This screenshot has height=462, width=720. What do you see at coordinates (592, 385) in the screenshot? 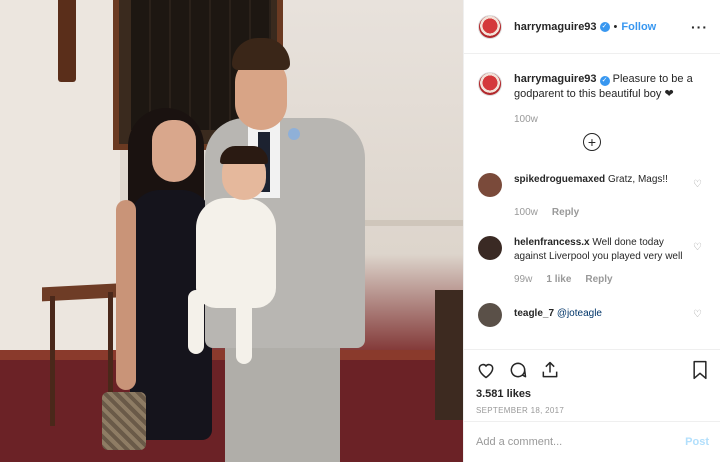
I see `post-actions: 3.581 likes SEPTEMBER 18, 2017` at bounding box center [592, 385].